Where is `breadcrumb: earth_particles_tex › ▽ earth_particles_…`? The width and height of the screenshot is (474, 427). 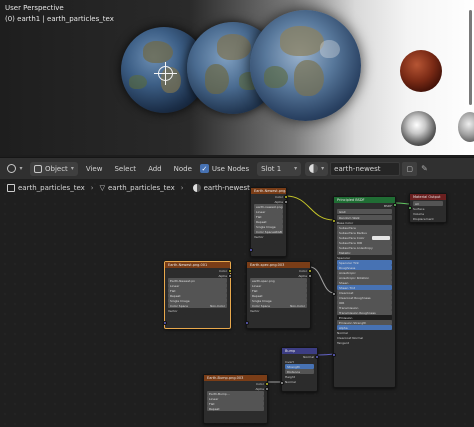
breadcrumb: earth_particles_tex › ▽ earth_particles_… is located at coordinates (127, 188).